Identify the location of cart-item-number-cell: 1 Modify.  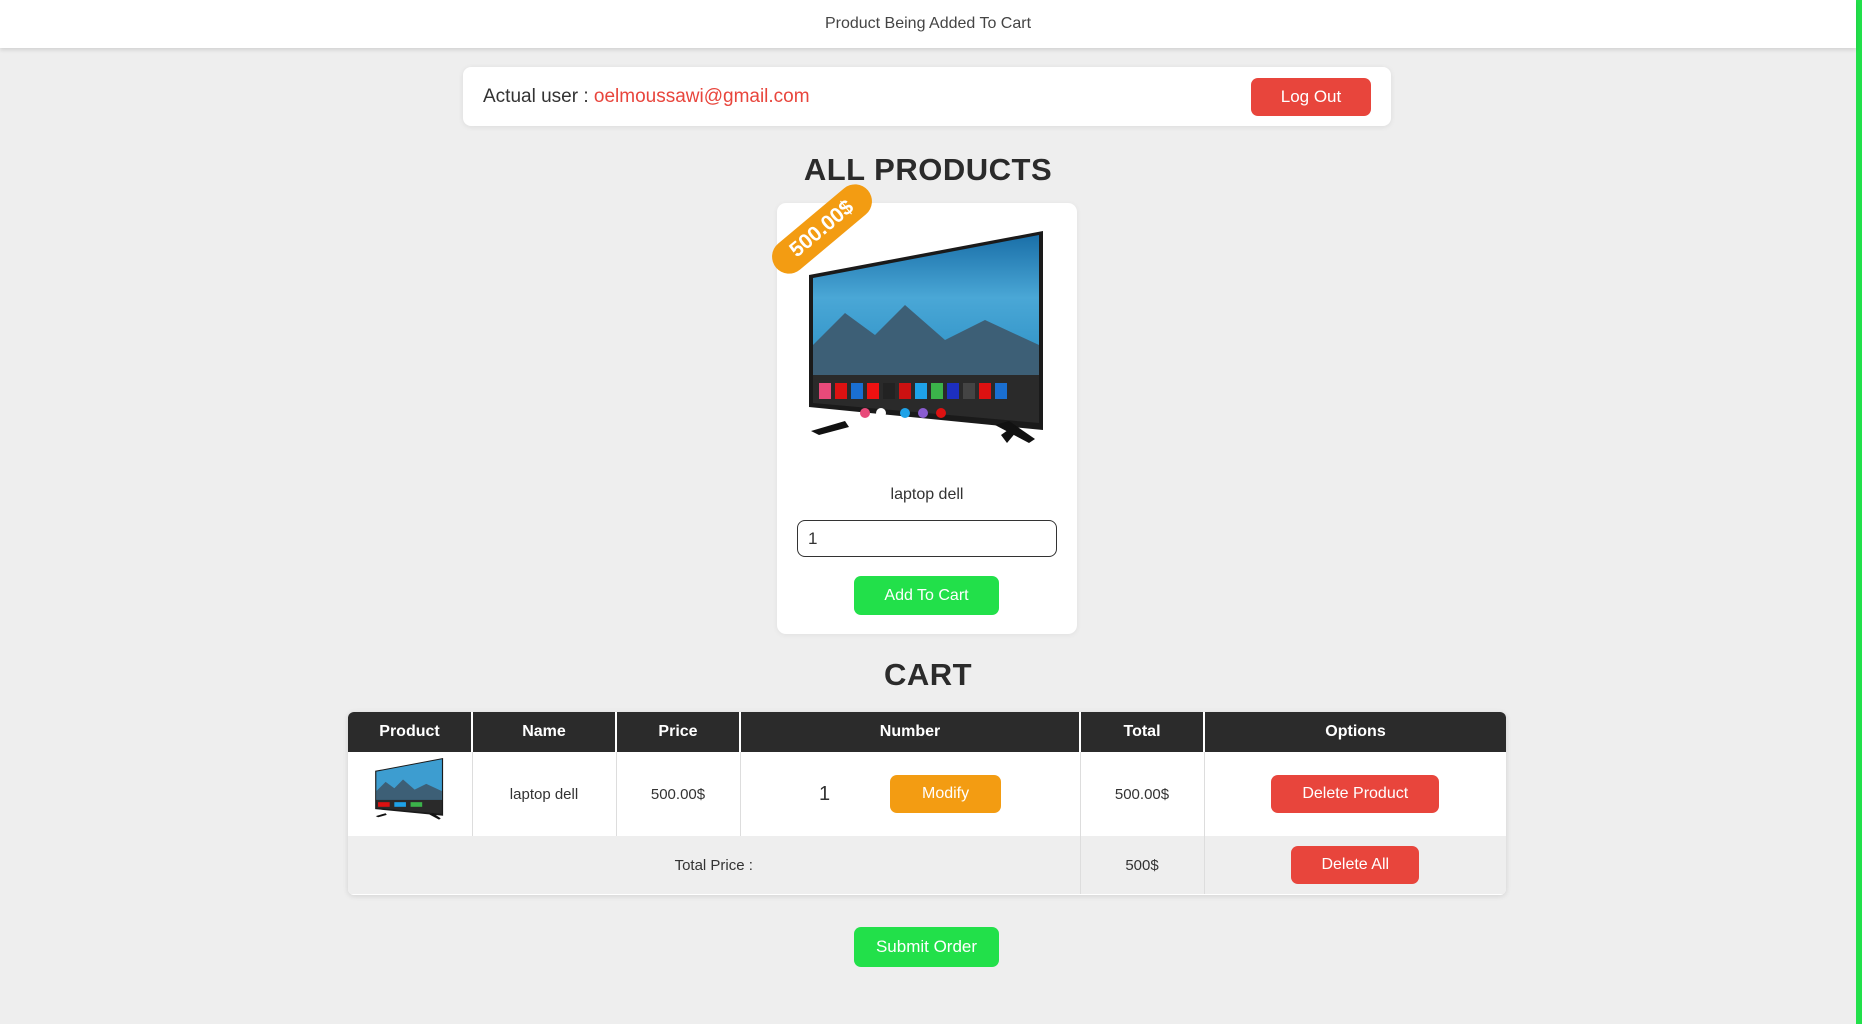
(910, 794).